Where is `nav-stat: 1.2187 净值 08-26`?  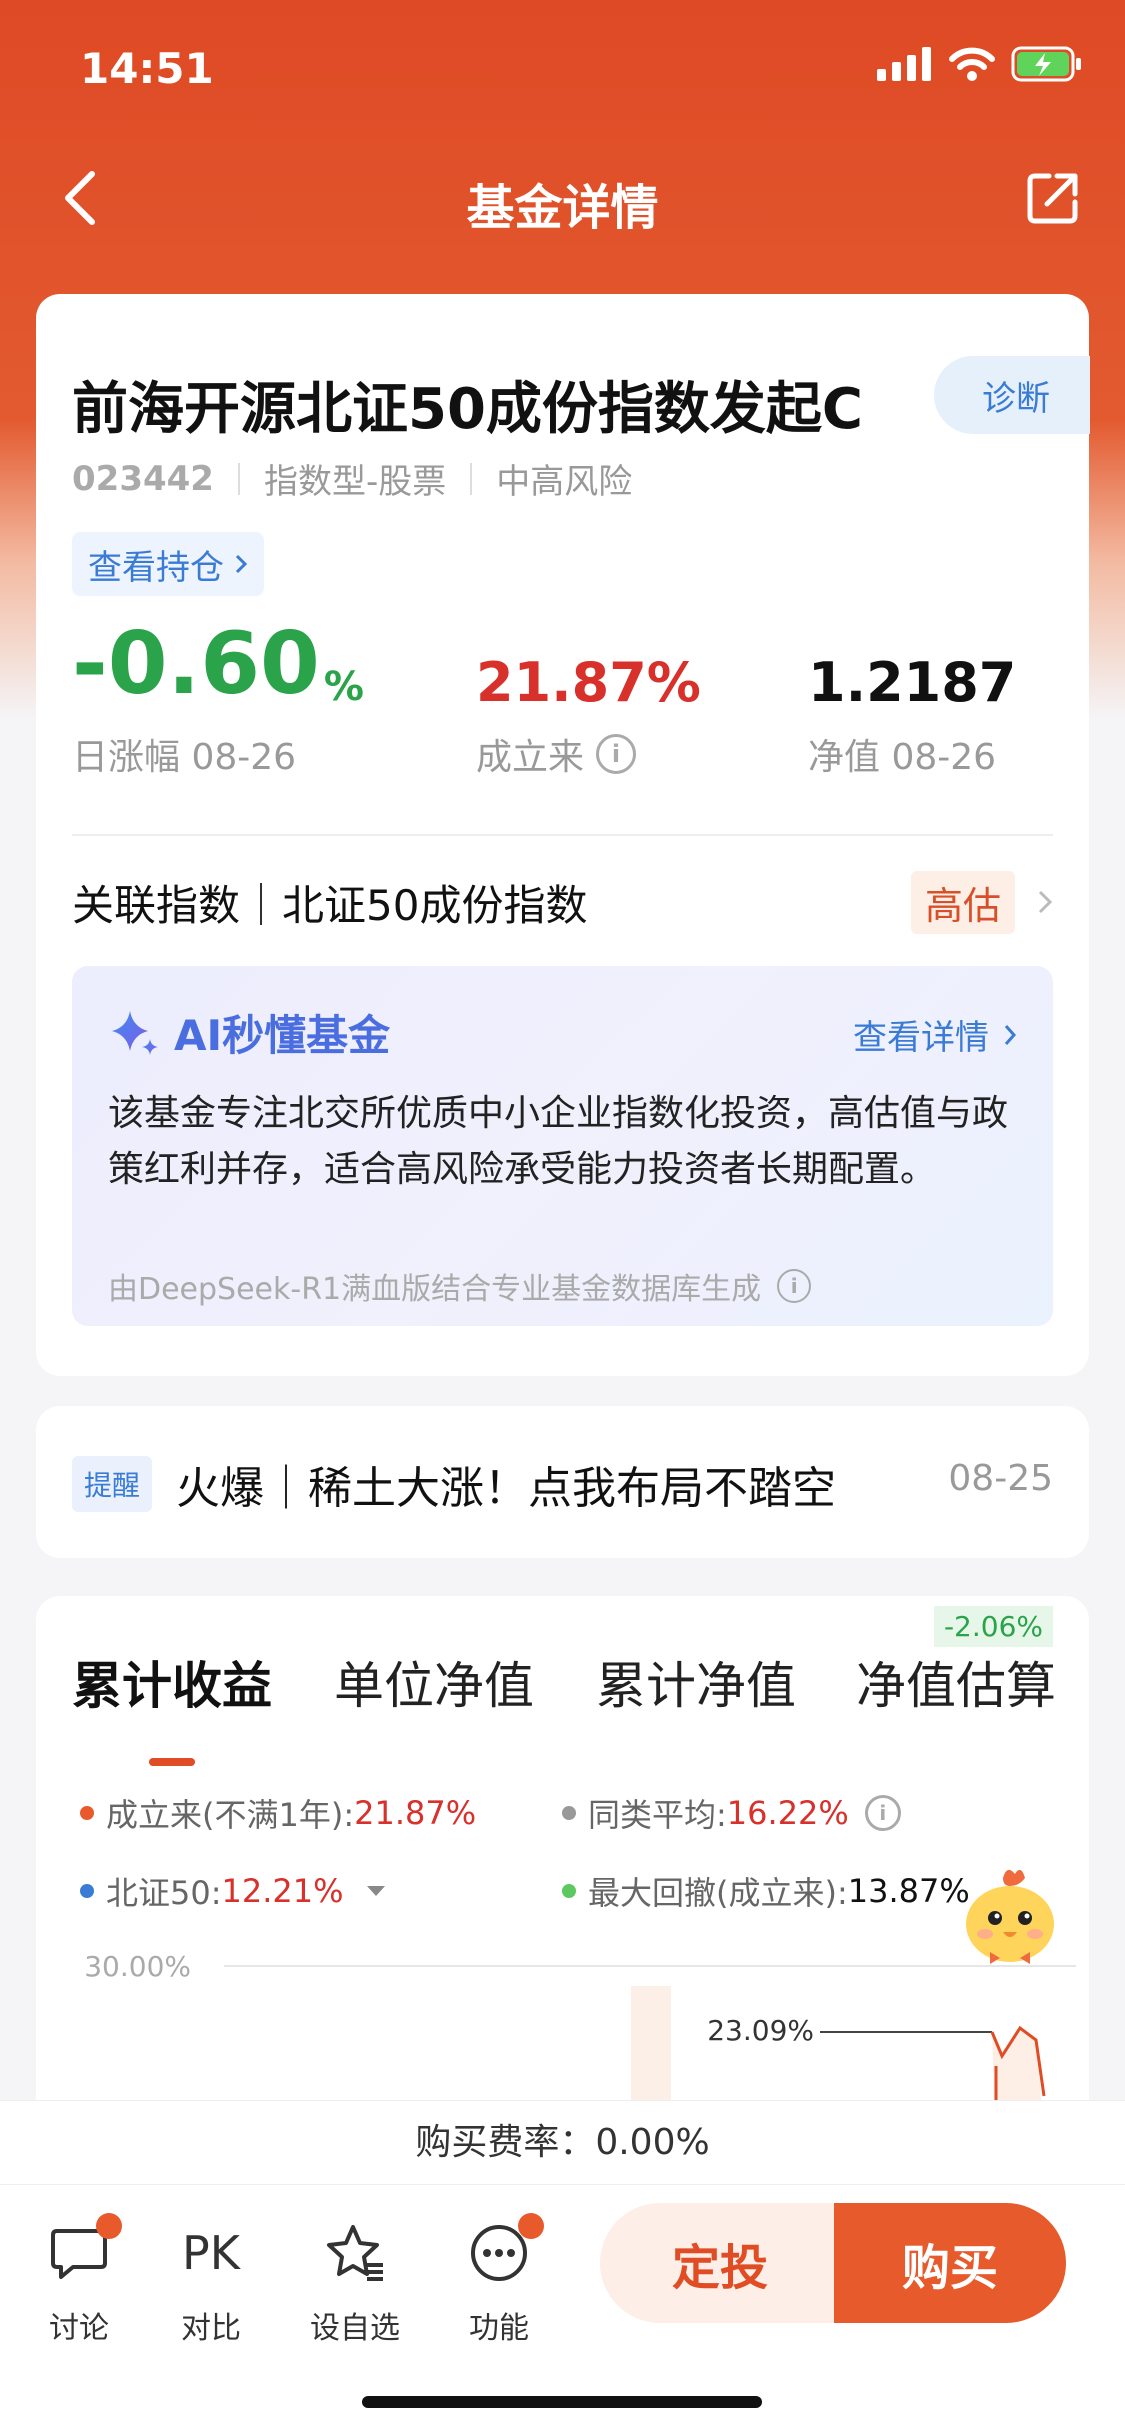 nav-stat: 1.2187 净值 08-26 is located at coordinates (912, 707).